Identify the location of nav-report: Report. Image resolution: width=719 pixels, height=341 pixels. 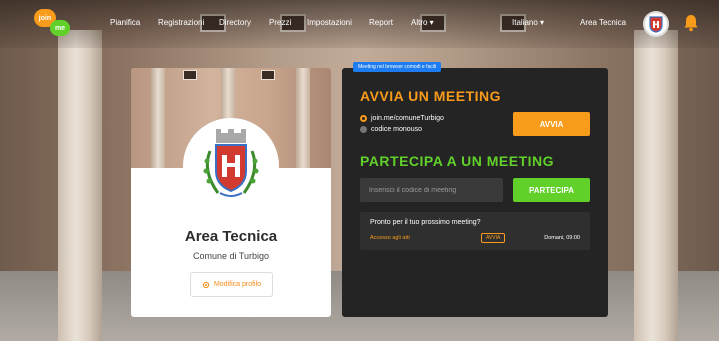
(381, 22).